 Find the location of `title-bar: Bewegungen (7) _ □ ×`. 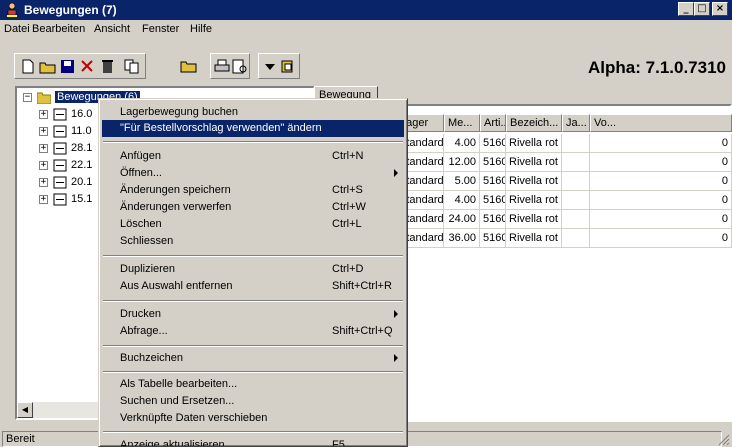

title-bar: Bewegungen (7) _ □ × is located at coordinates (366, 10).